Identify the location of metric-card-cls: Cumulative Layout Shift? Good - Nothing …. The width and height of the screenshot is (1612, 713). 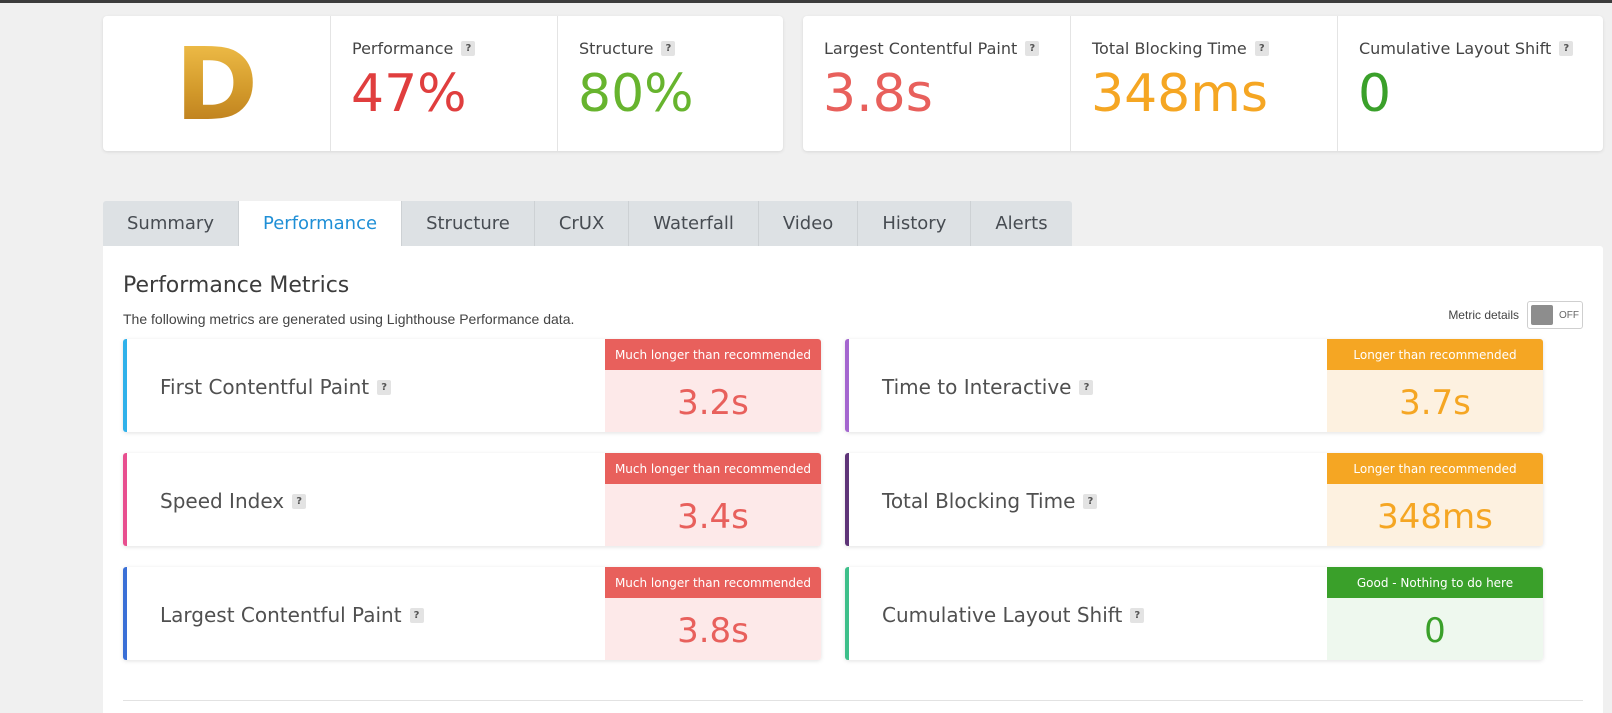
(1194, 613).